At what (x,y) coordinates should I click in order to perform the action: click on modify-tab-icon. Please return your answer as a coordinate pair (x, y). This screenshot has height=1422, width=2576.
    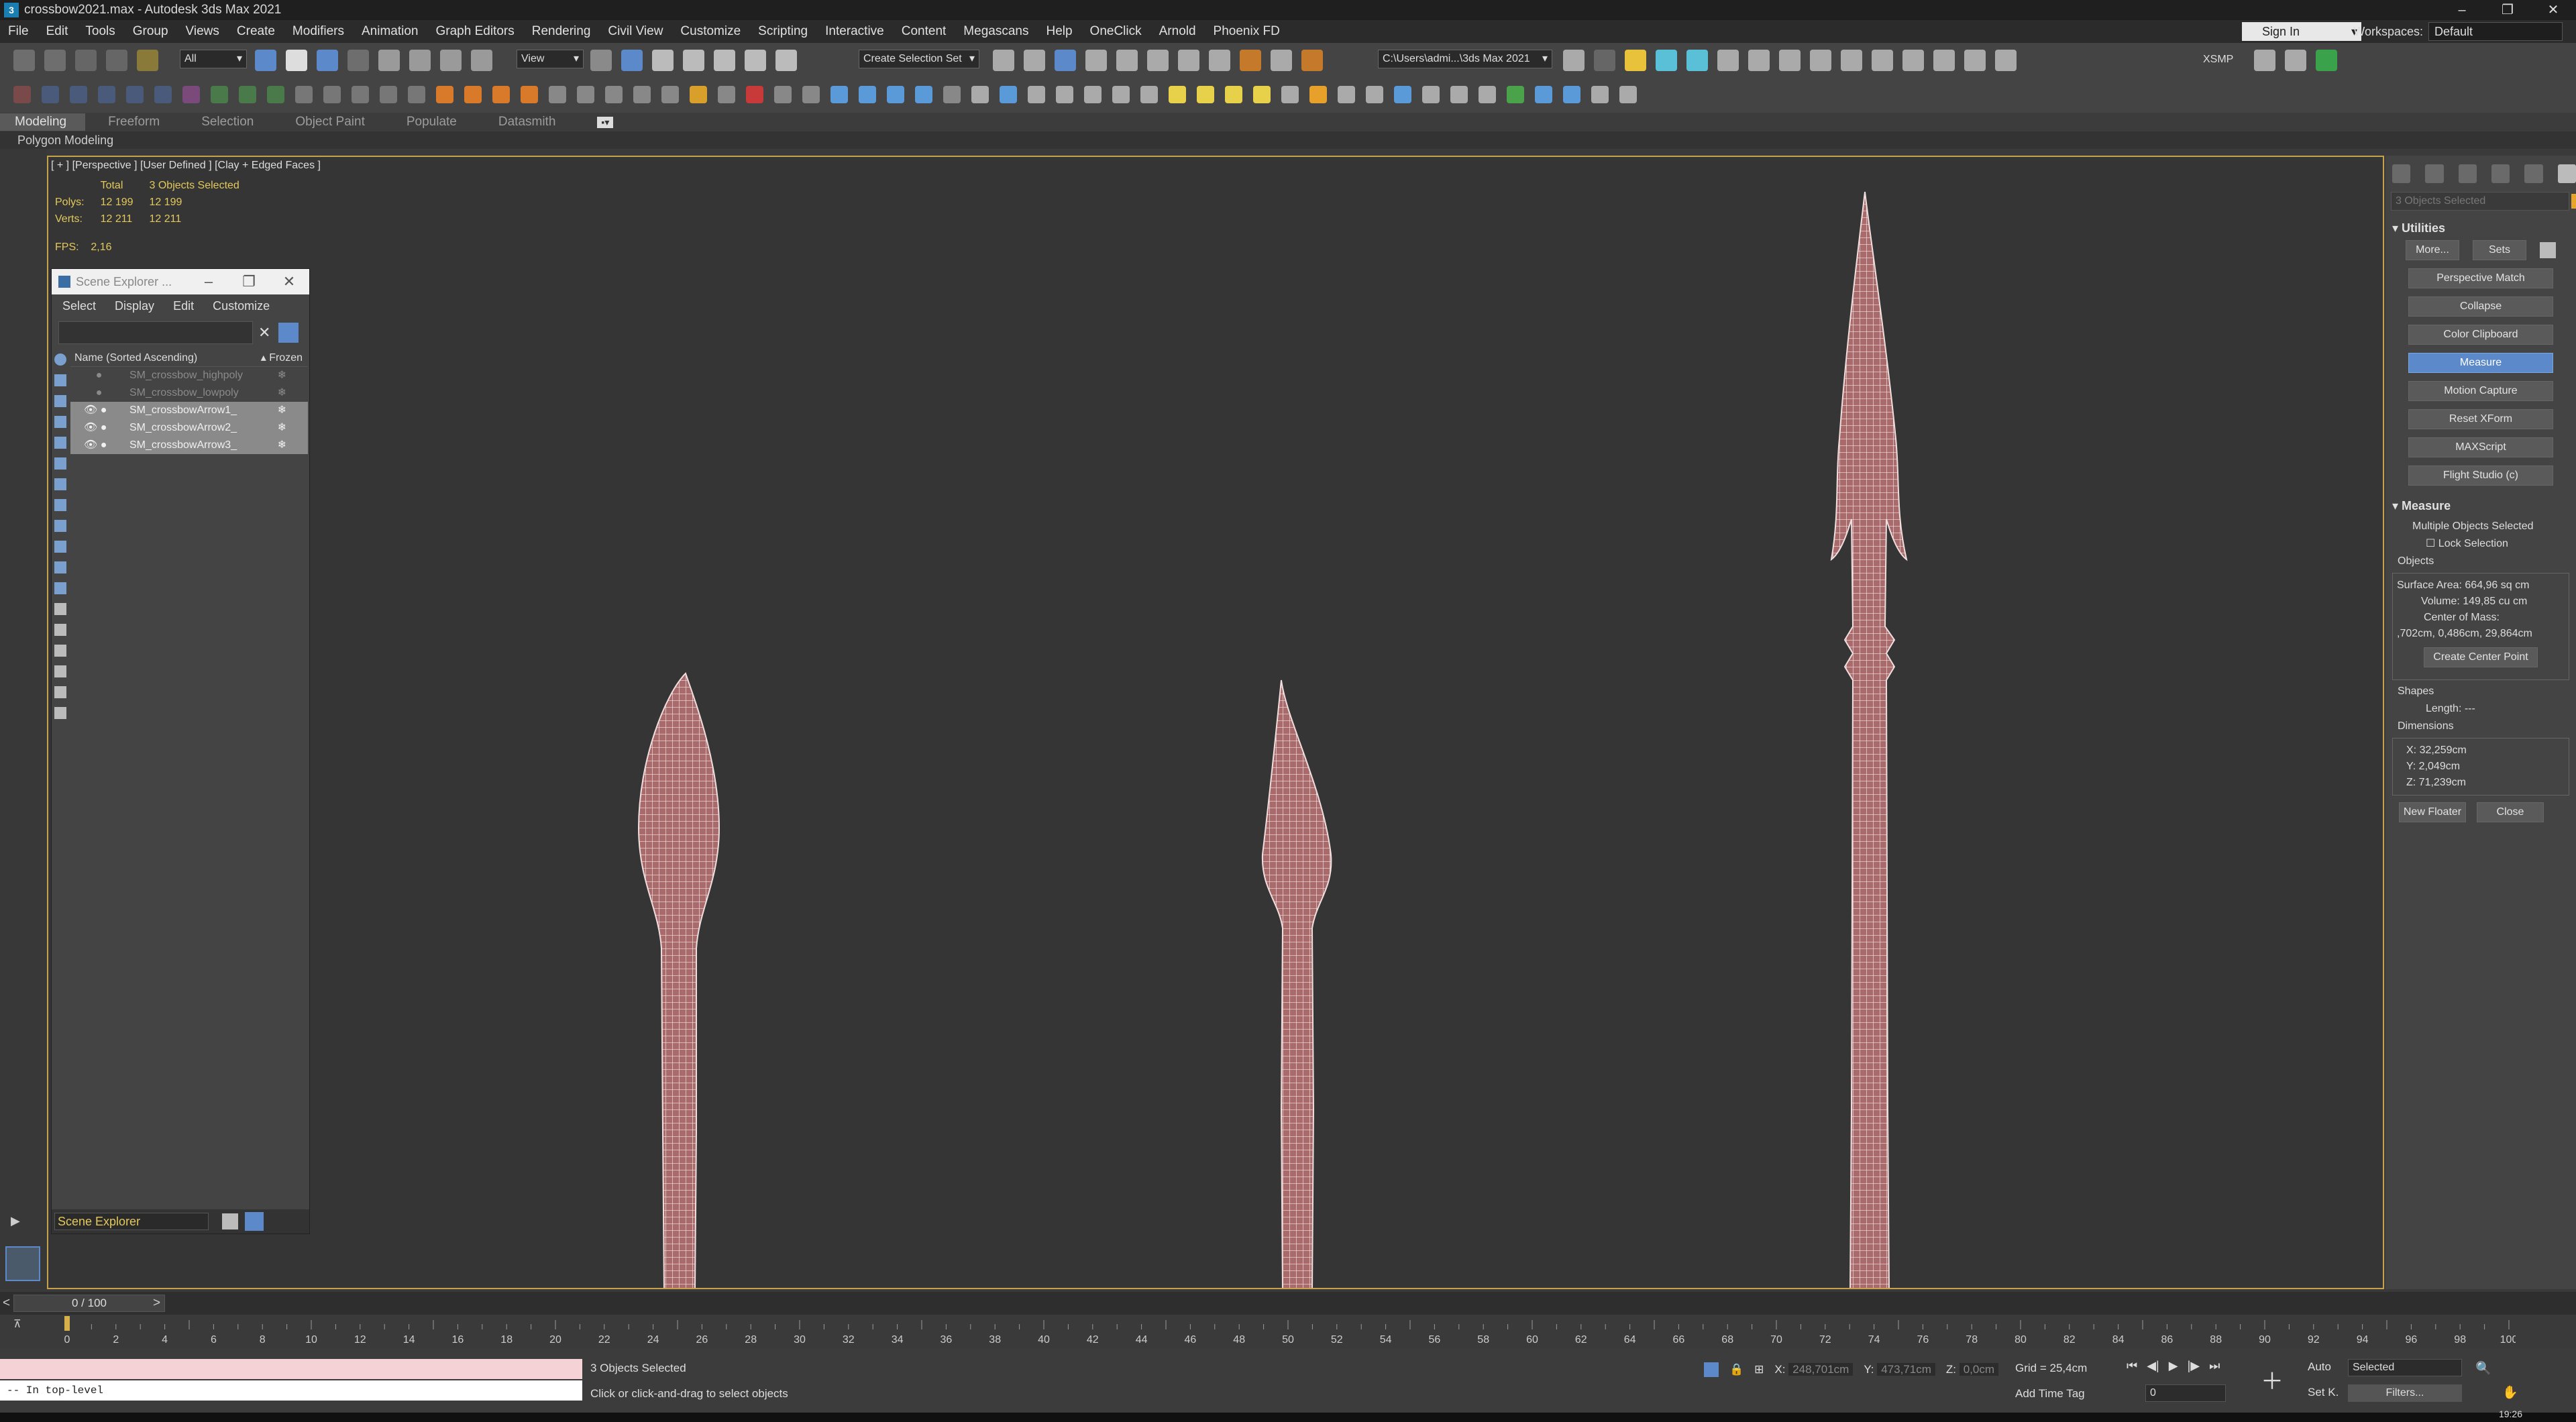
    Looking at the image, I should click on (2434, 174).